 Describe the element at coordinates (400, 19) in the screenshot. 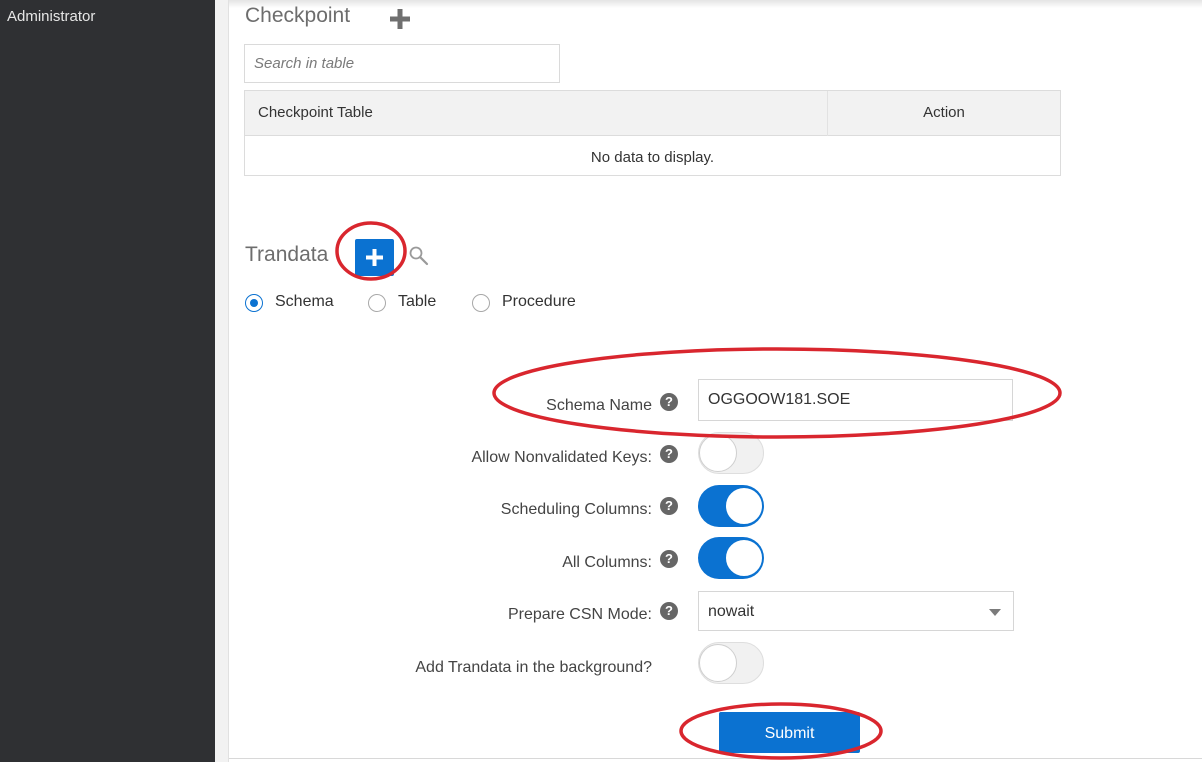

I see `add-checkpoint-icon` at that location.